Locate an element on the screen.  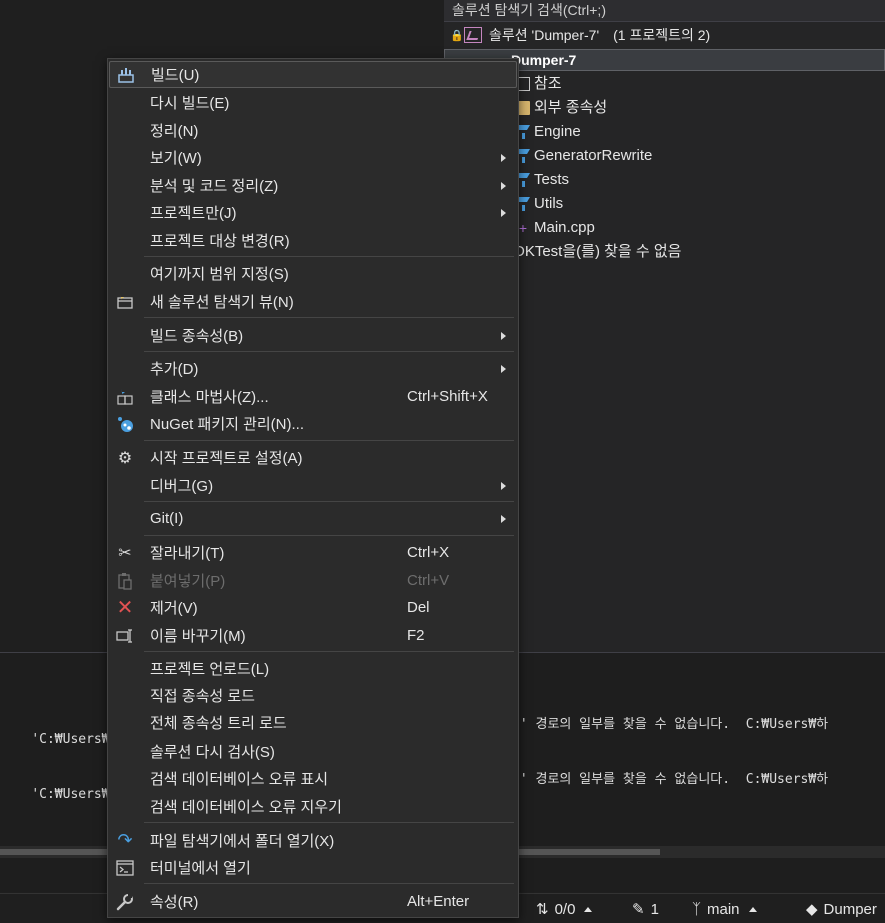
menu-item-git: Git(I) is located at coordinates (313, 518).